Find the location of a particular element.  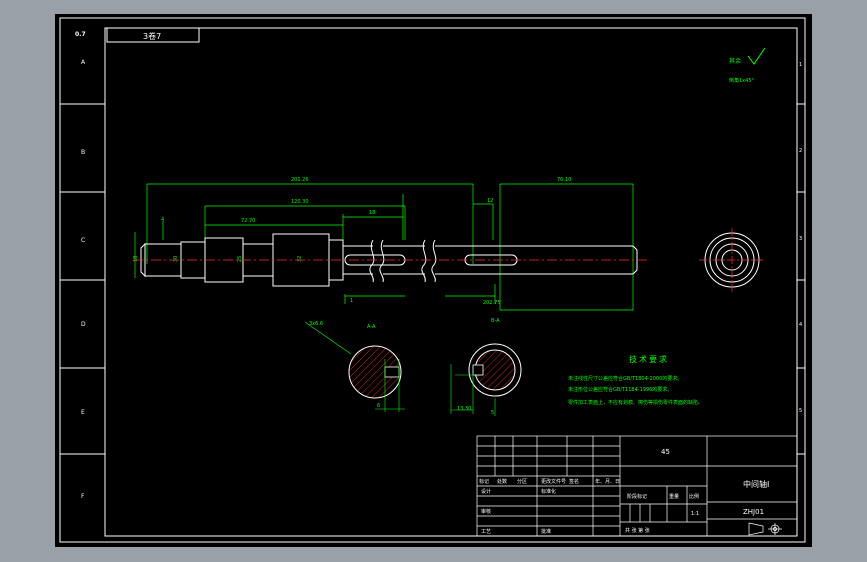

tech-req-line-2: 未注形位公差应符合GB/T1184-1996的要求。 is located at coordinates (620, 389).